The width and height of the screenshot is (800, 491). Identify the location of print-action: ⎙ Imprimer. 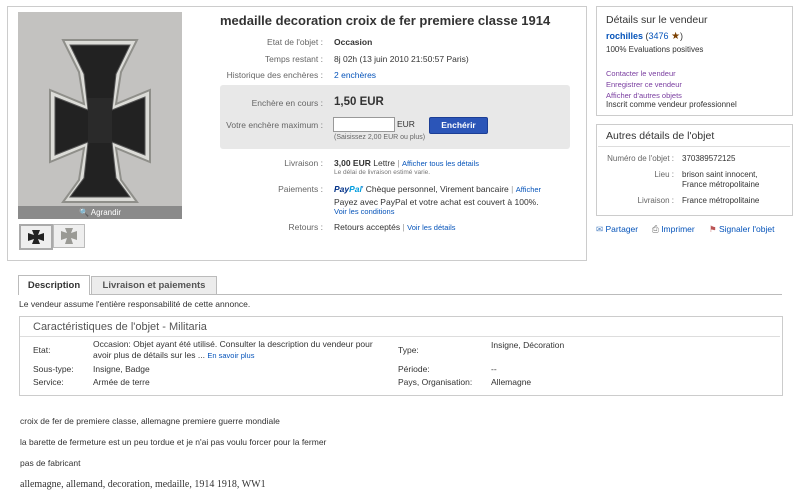
(673, 229).